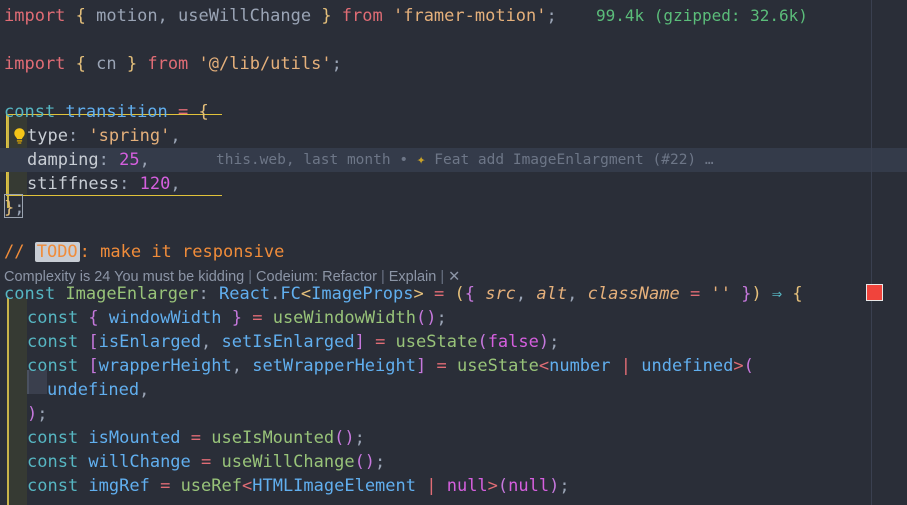 The image size is (907, 505). What do you see at coordinates (702, 15) in the screenshot?
I see `import-cost-annotation: 99.4k (gzipped: 32.6k)` at bounding box center [702, 15].